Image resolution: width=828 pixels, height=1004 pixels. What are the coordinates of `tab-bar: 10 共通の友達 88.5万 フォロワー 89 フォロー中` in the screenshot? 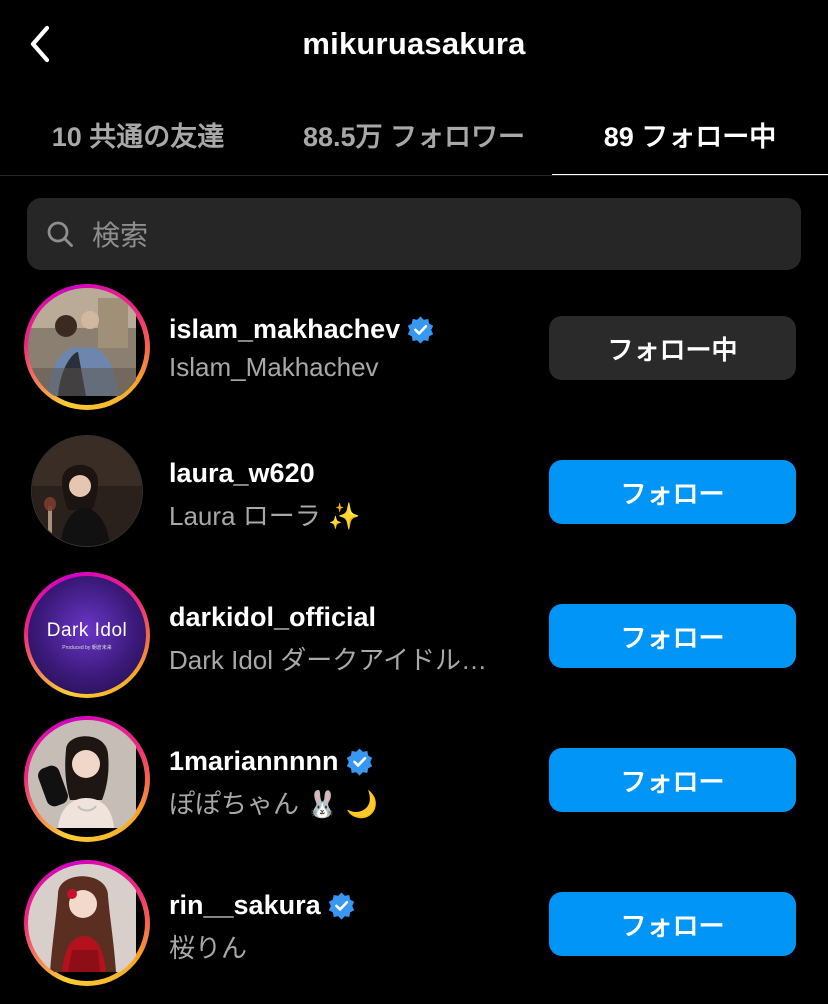 It's located at (414, 134).